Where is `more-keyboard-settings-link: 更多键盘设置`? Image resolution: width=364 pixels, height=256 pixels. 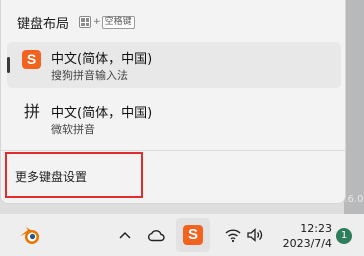 more-keyboard-settings-link: 更多键盘设置 is located at coordinates (74, 175).